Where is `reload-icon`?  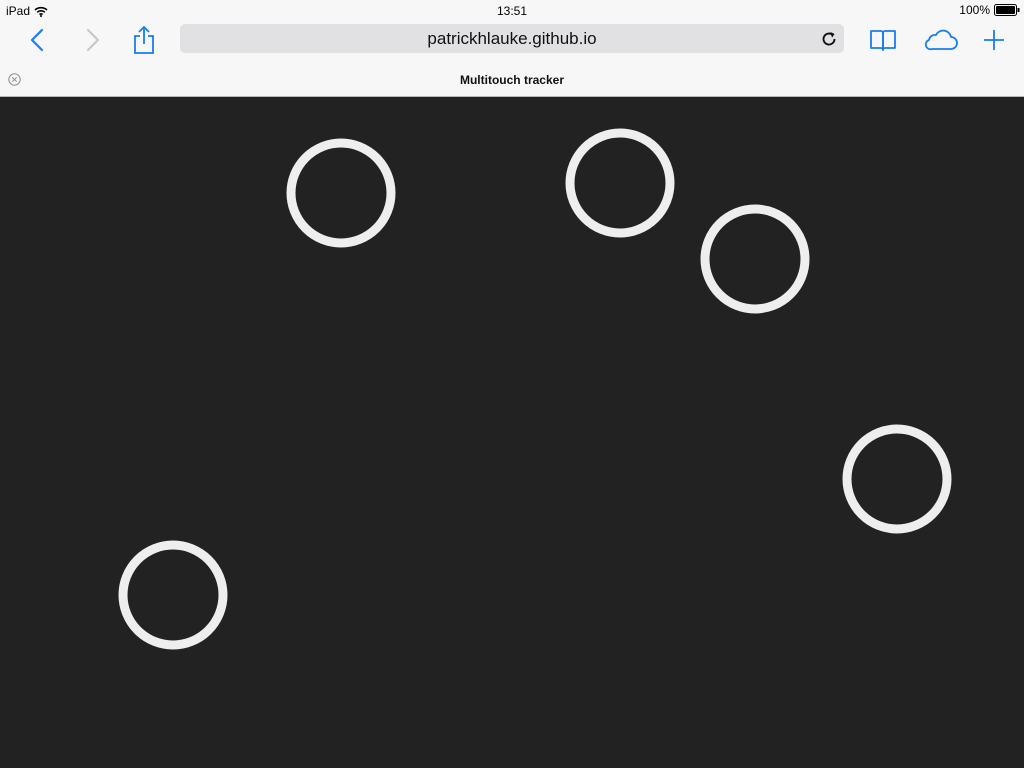
reload-icon is located at coordinates (829, 39).